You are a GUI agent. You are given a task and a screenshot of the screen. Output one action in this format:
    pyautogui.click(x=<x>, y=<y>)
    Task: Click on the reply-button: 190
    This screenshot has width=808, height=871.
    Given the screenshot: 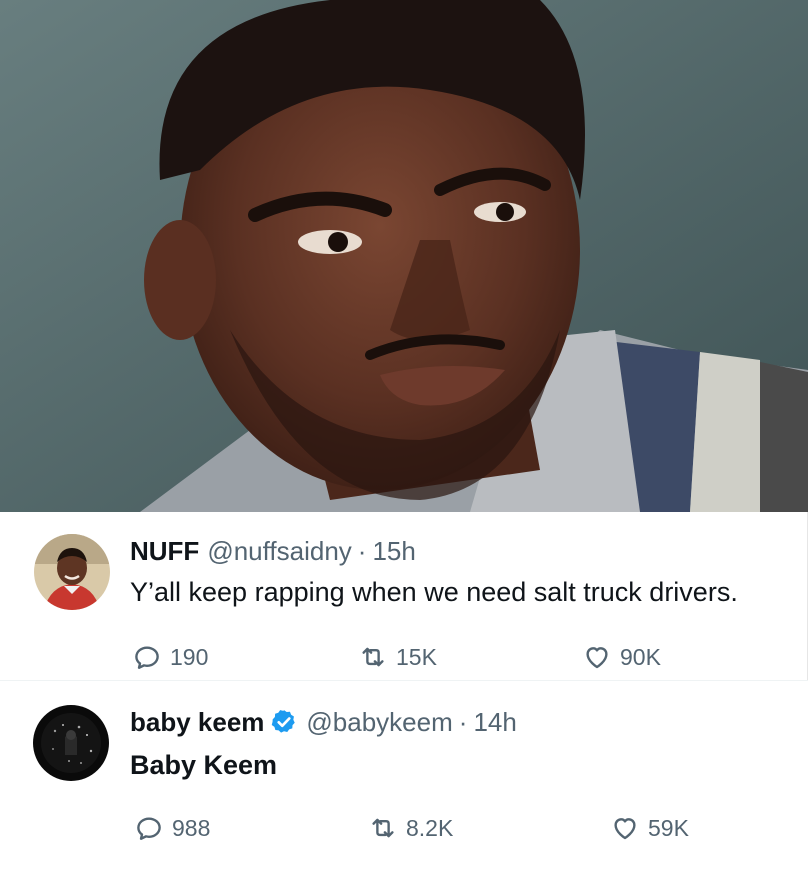 What is the action you would take?
    pyautogui.click(x=170, y=657)
    